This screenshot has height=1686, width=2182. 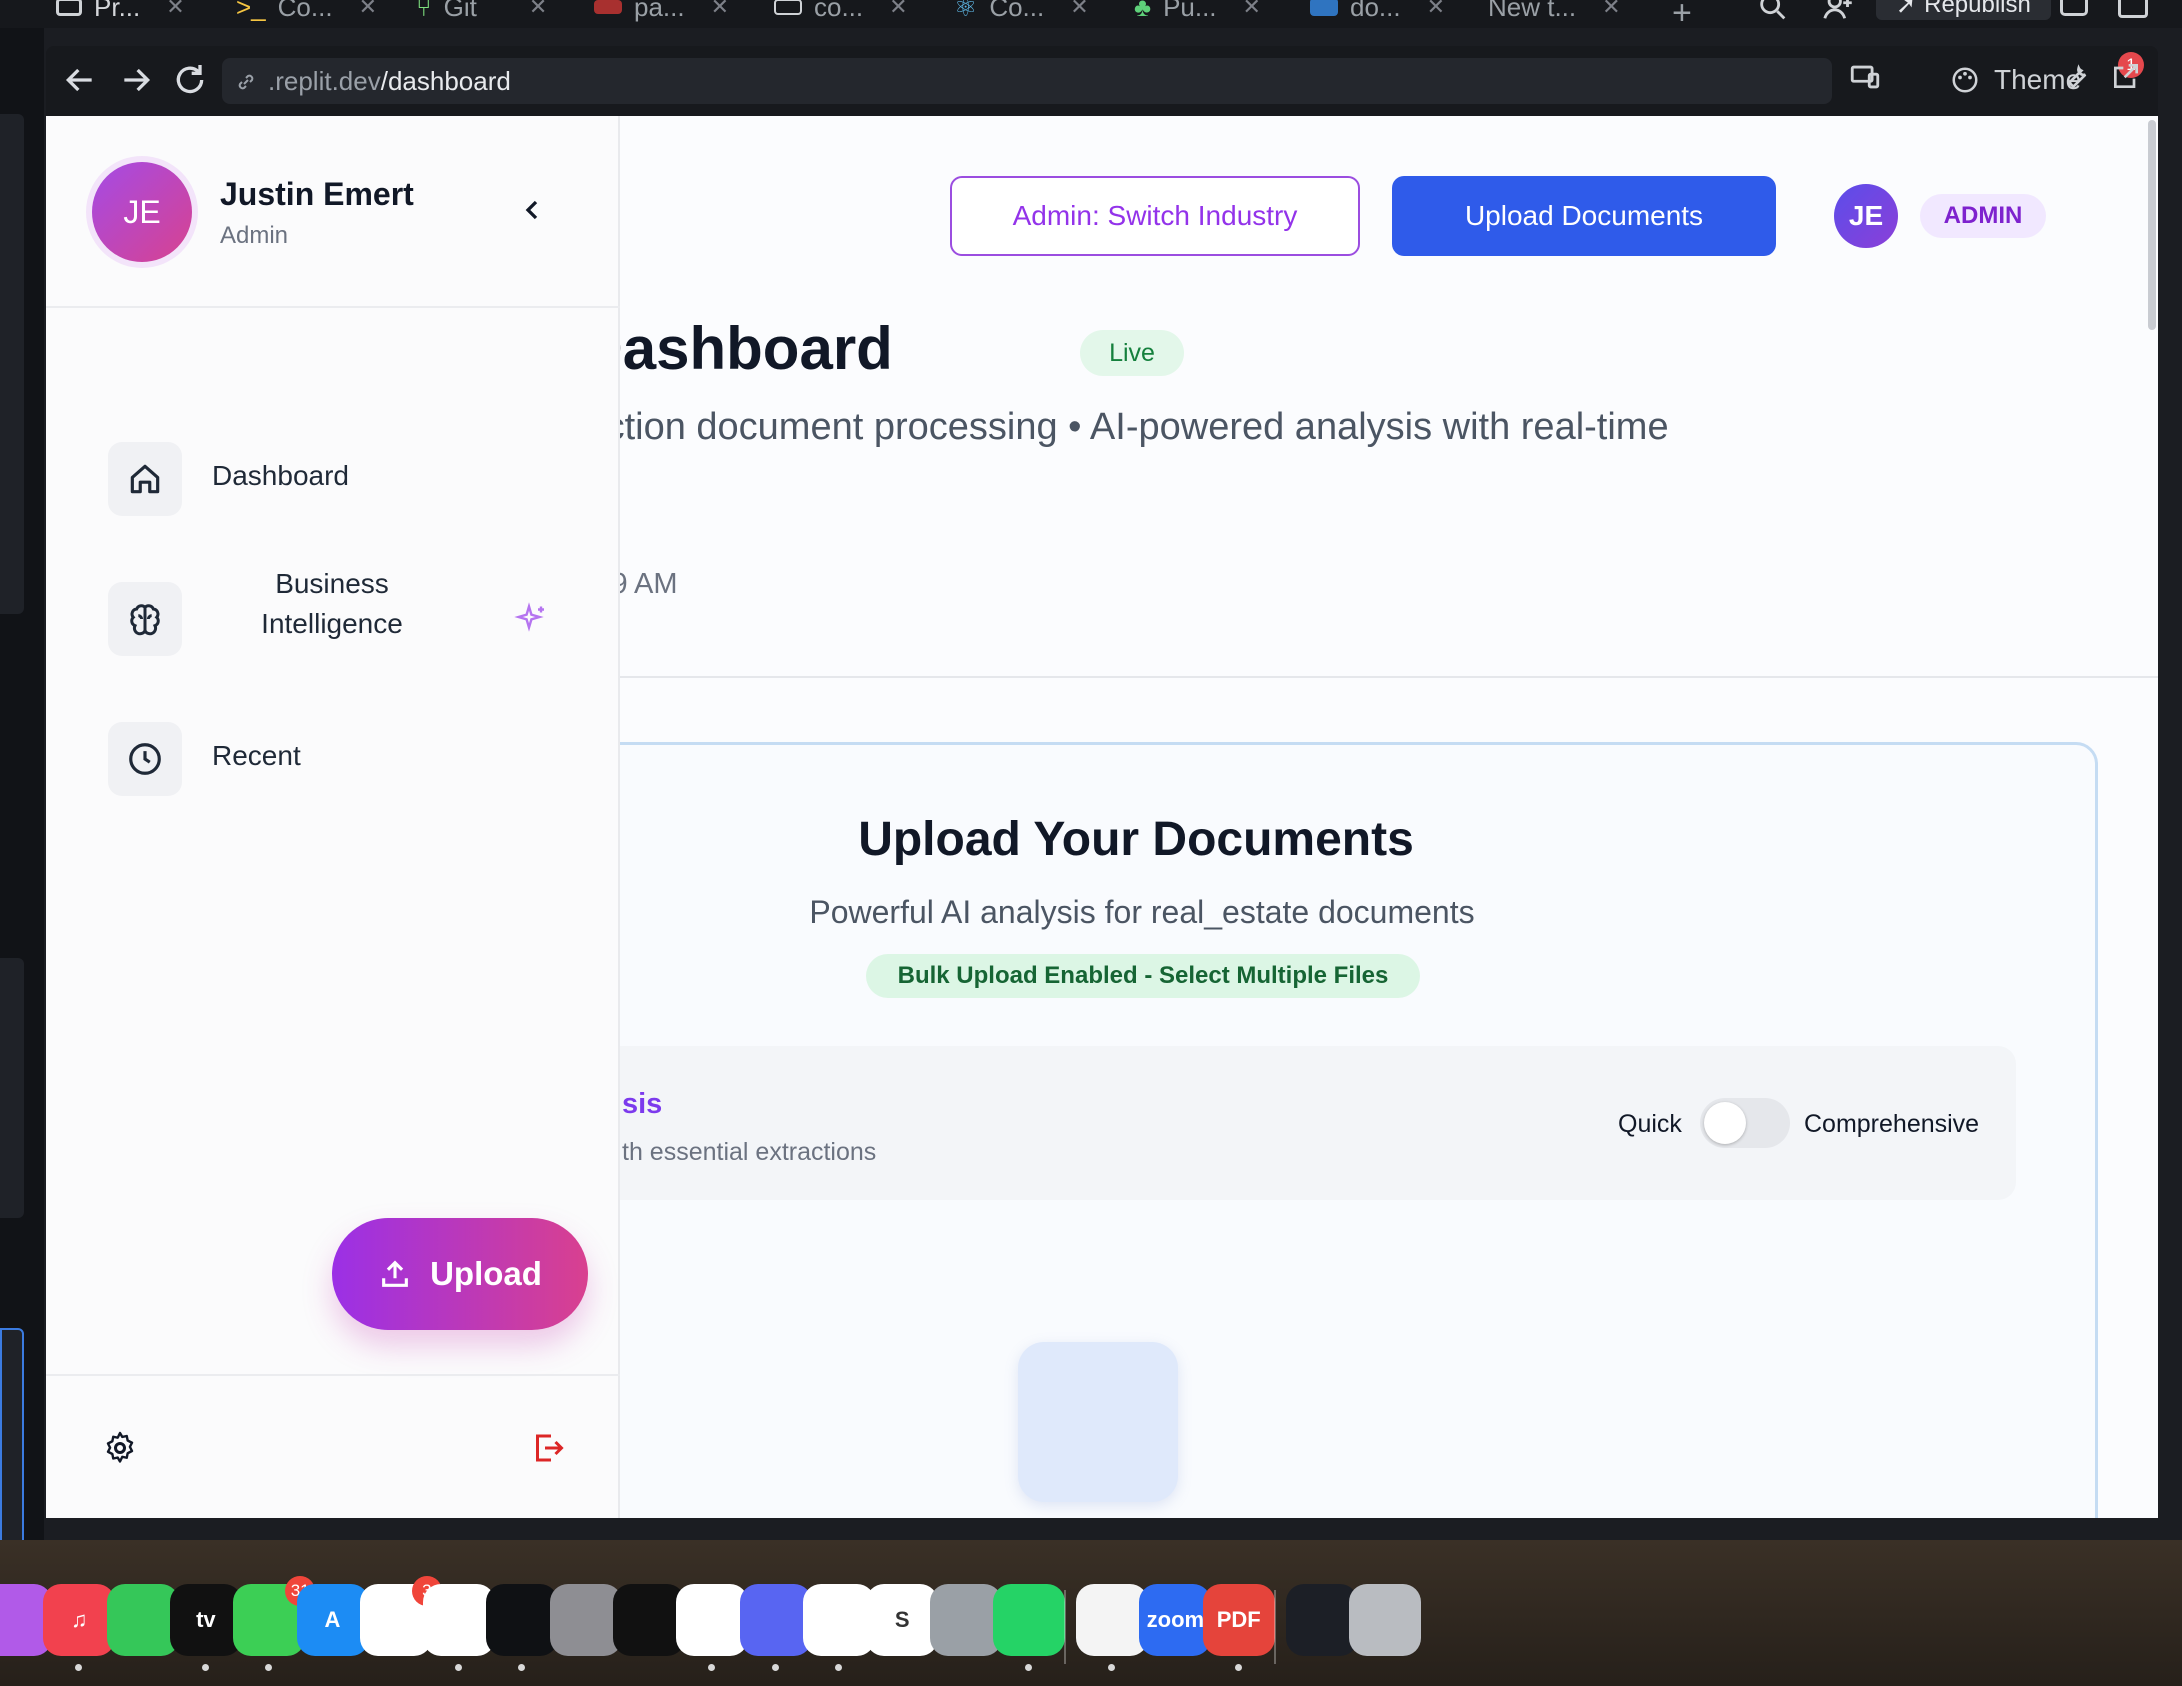 I want to click on apple-tv-dock-icon: tv, so click(x=205, y=1620).